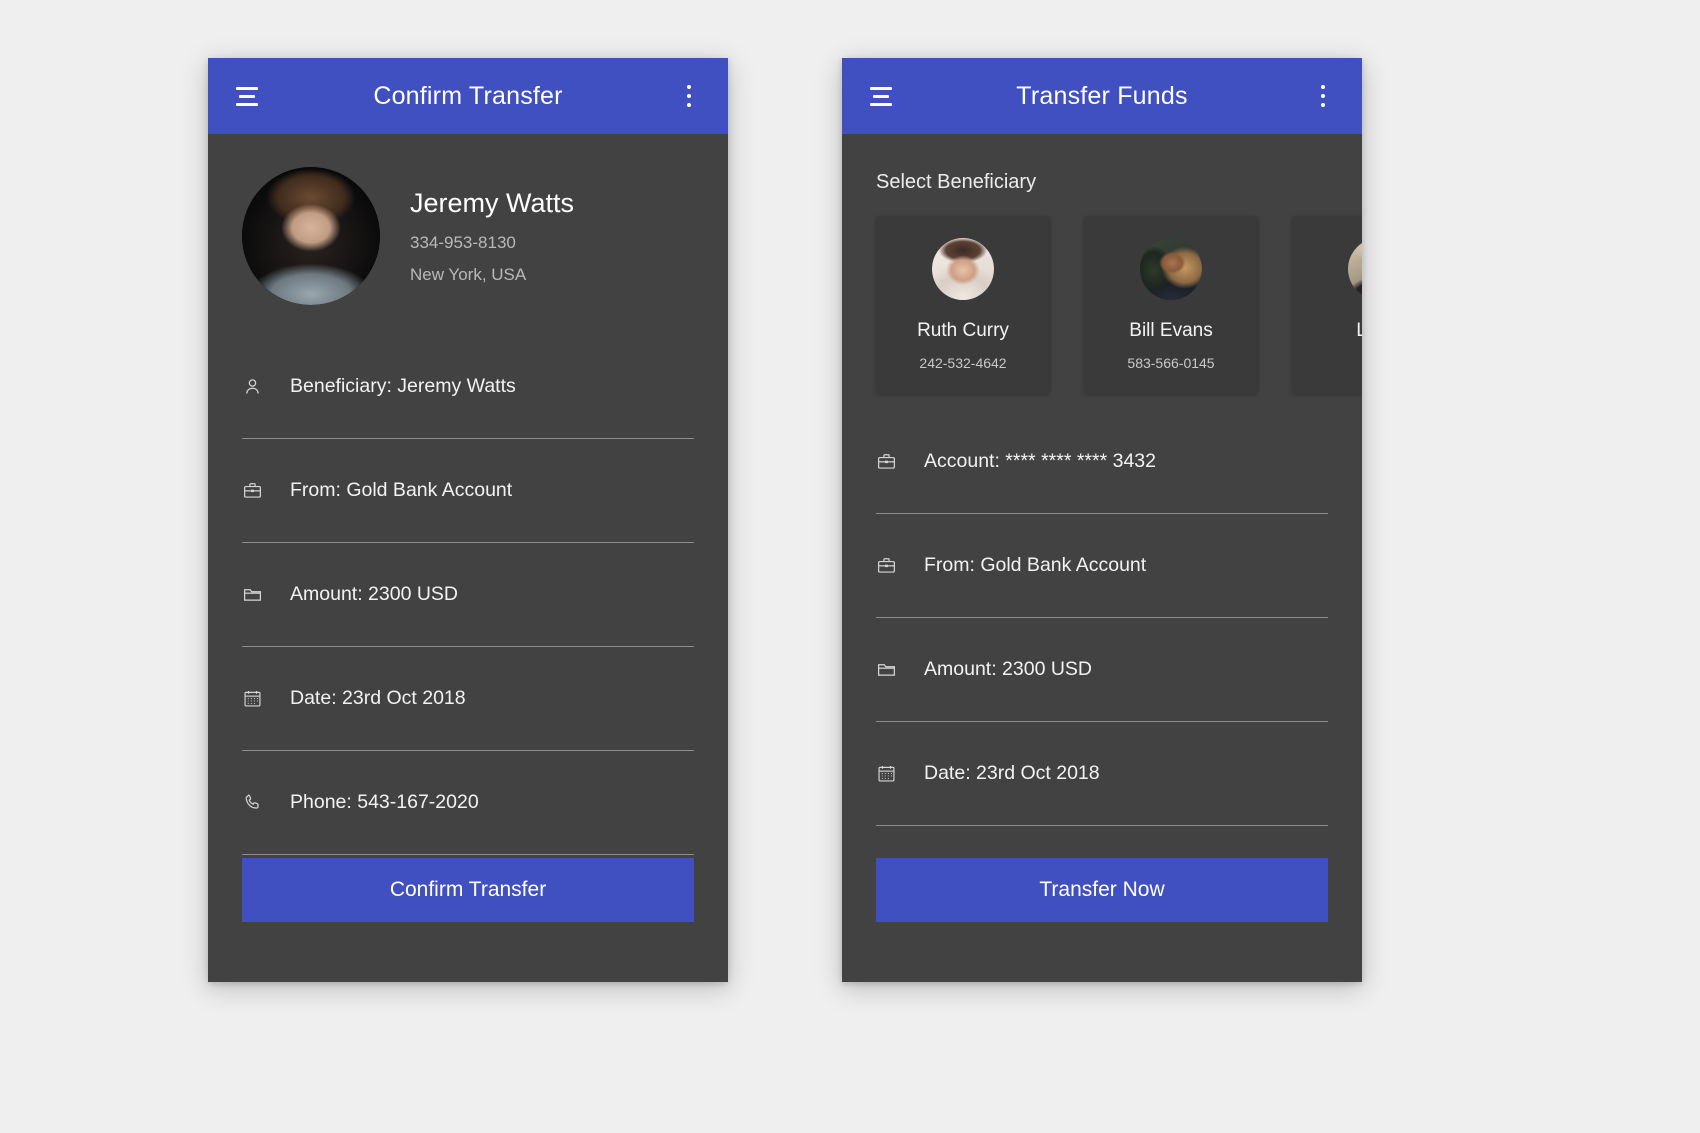  What do you see at coordinates (463, 242) in the screenshot?
I see `profile-phone: 334-953-8130` at bounding box center [463, 242].